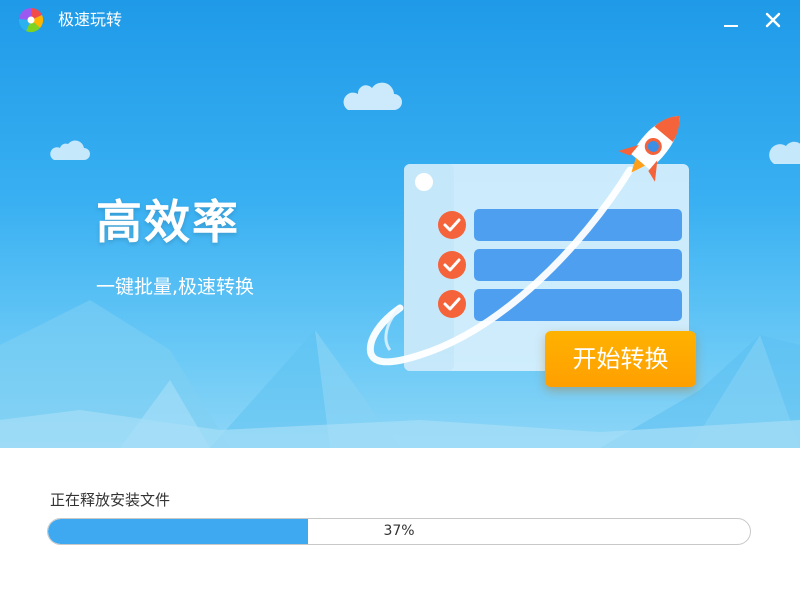 Image resolution: width=800 pixels, height=602 pixels. I want to click on install-progress-bar: 37%, so click(399, 531).